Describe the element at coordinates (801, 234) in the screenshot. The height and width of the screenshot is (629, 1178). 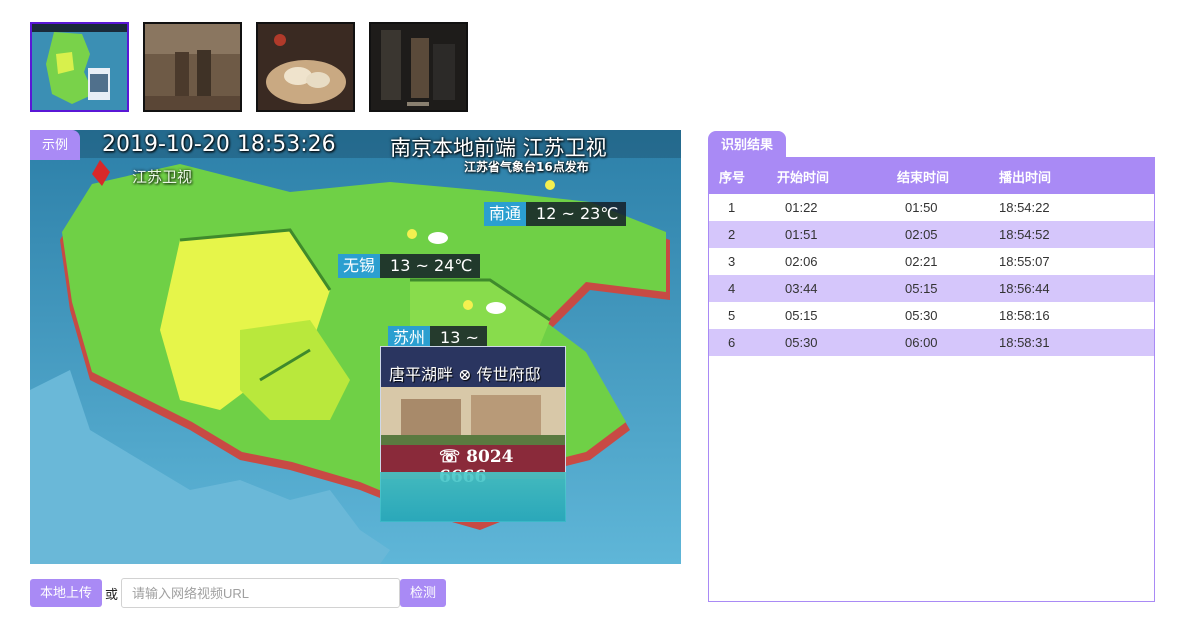
I see `cell-start: 01:51` at that location.